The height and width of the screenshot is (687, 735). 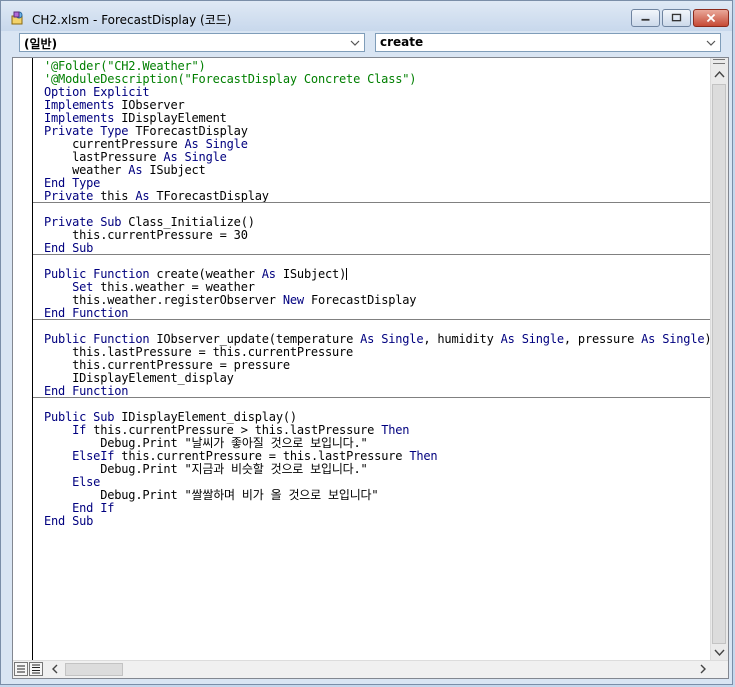 I want to click on procedure-view-icon, so click(x=21, y=669).